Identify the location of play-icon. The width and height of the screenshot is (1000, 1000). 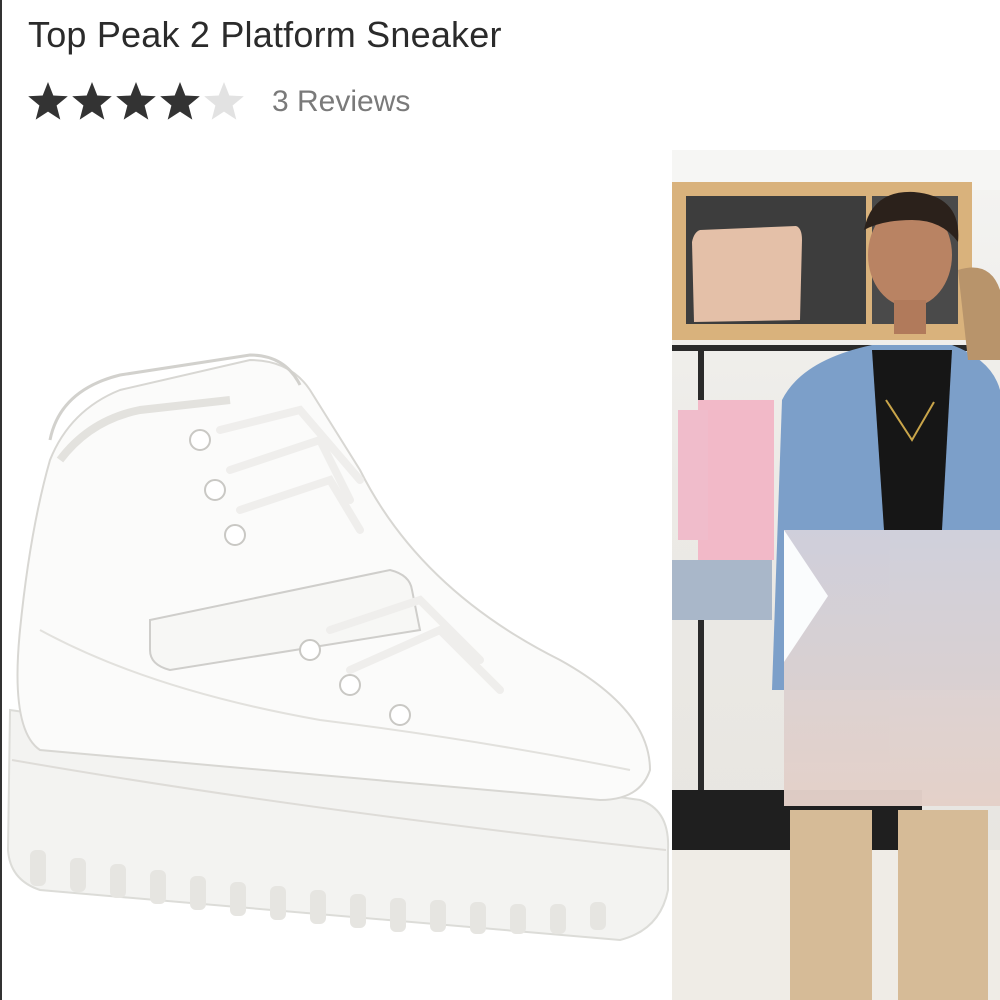
(806, 596).